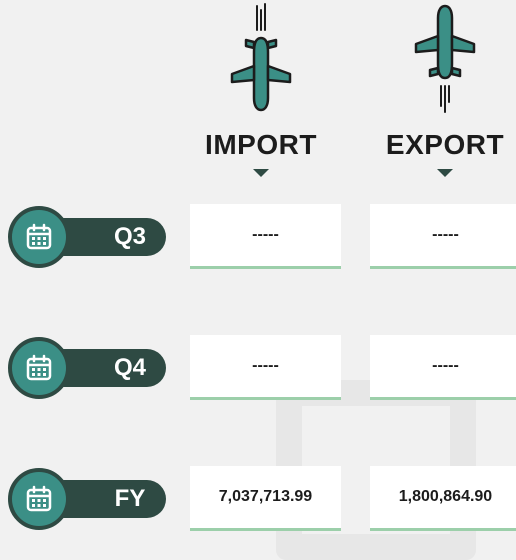  I want to click on cell-q3-import: -----, so click(265, 236).